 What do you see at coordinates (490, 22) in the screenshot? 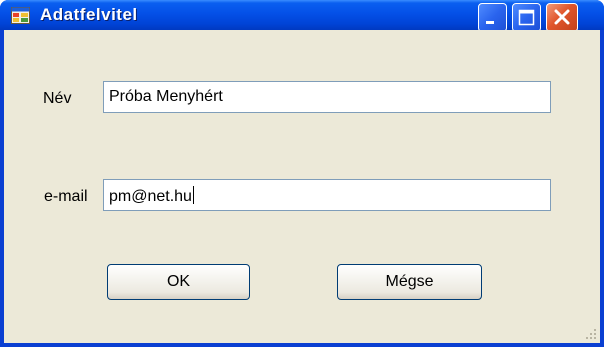
I see `minimize-icon` at bounding box center [490, 22].